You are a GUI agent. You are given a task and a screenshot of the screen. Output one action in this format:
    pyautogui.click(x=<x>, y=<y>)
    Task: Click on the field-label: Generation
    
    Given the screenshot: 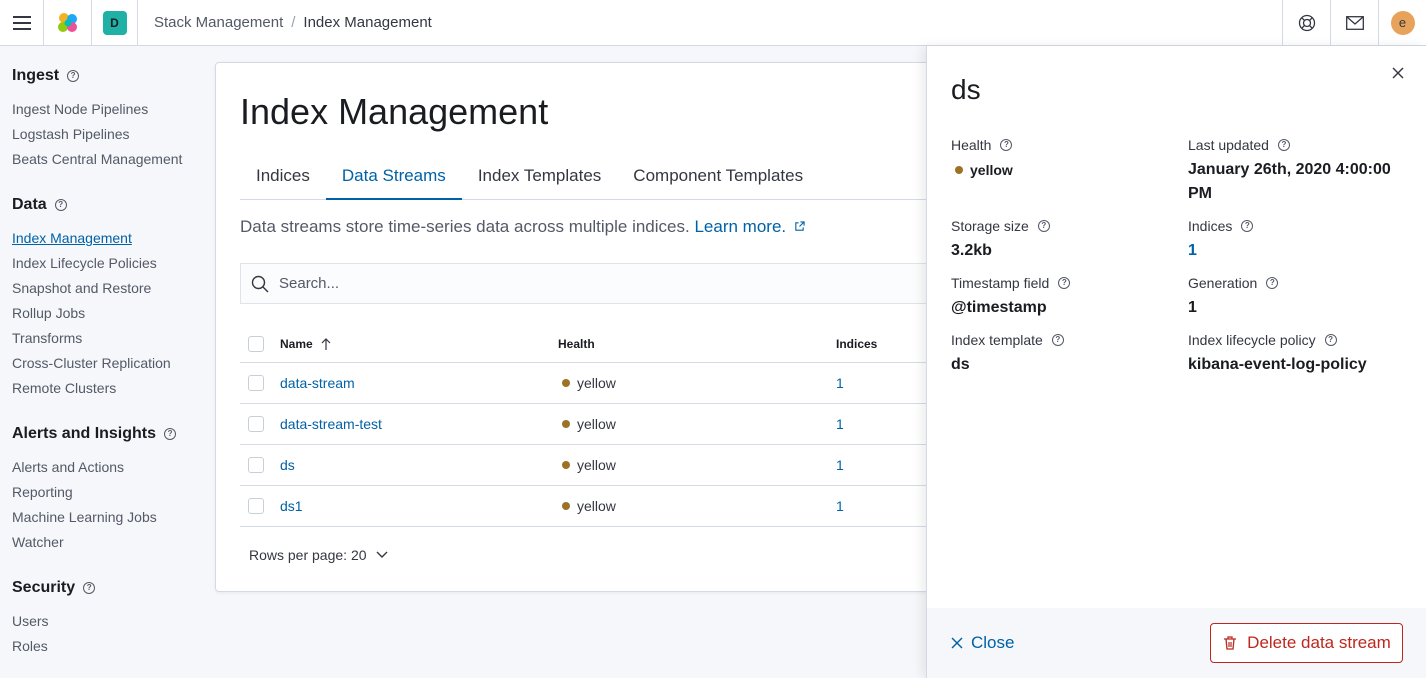 What is the action you would take?
    pyautogui.click(x=1223, y=283)
    